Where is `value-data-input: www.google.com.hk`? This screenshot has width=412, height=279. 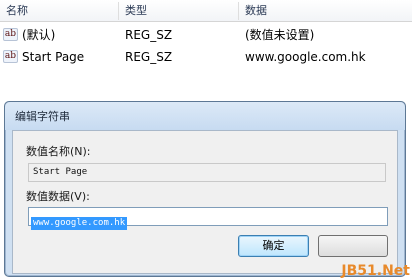
value-data-input: www.google.com.hk is located at coordinates (208, 218).